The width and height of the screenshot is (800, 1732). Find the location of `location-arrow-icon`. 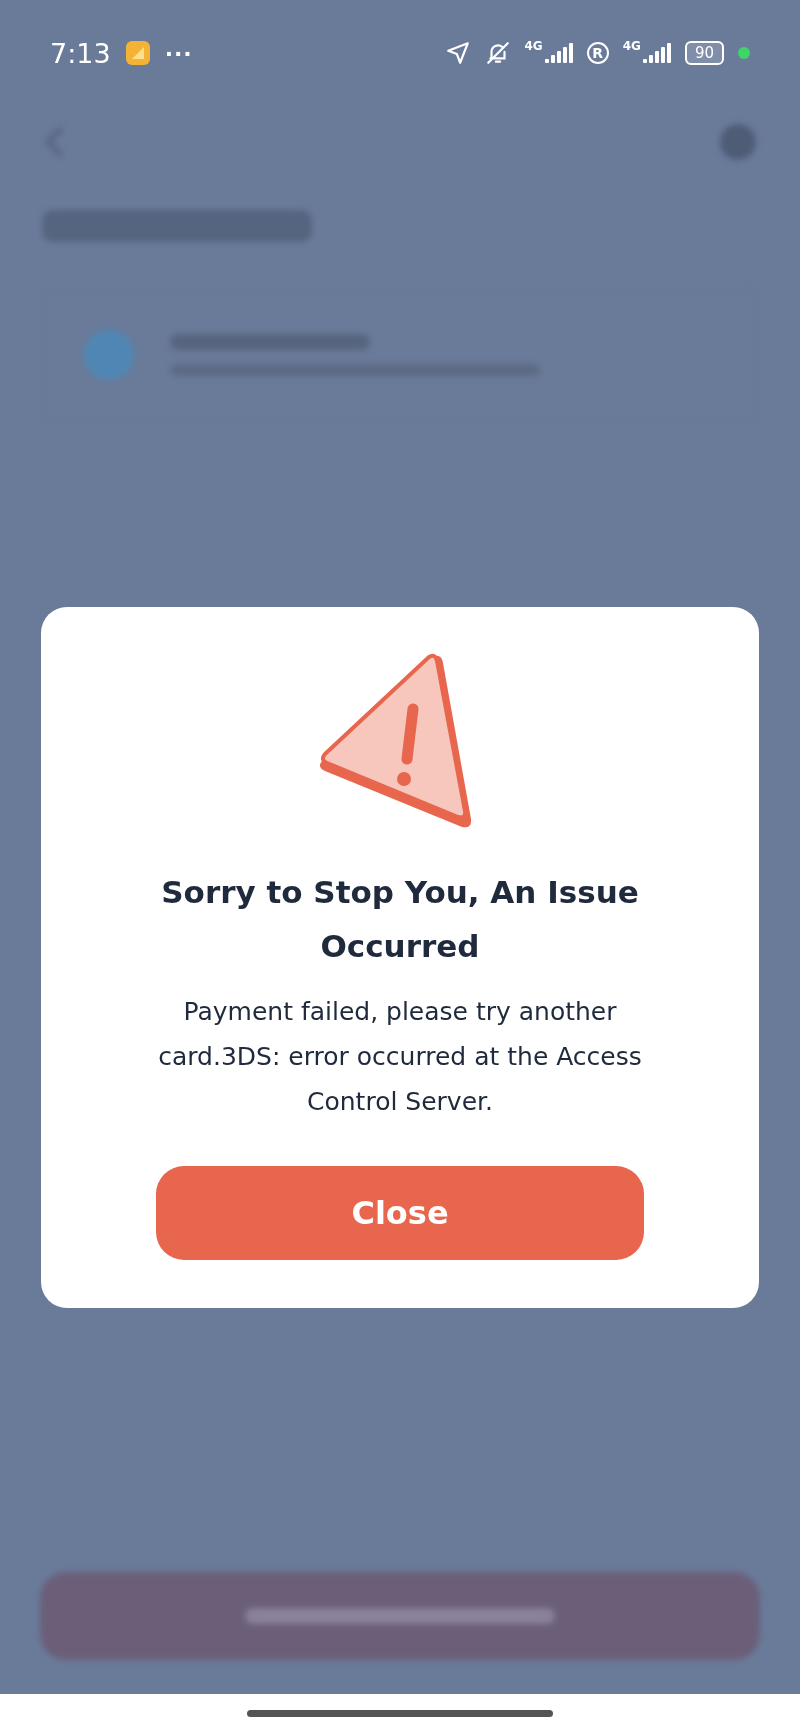

location-arrow-icon is located at coordinates (457, 53).